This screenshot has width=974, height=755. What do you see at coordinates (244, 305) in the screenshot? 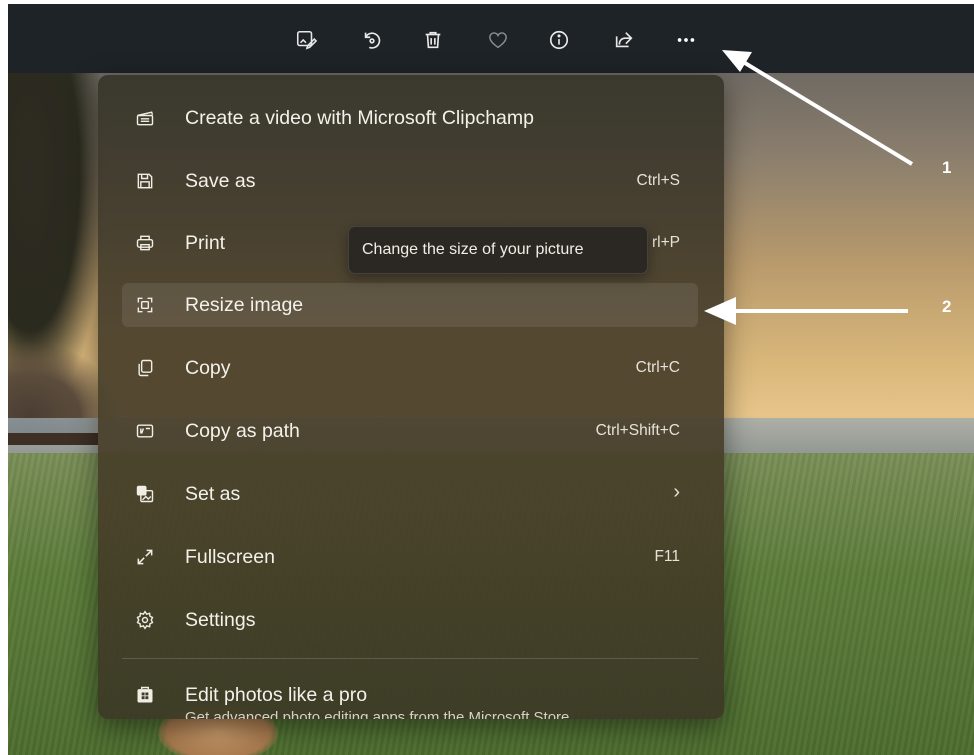
I see `menu-item-label: Resize image` at bounding box center [244, 305].